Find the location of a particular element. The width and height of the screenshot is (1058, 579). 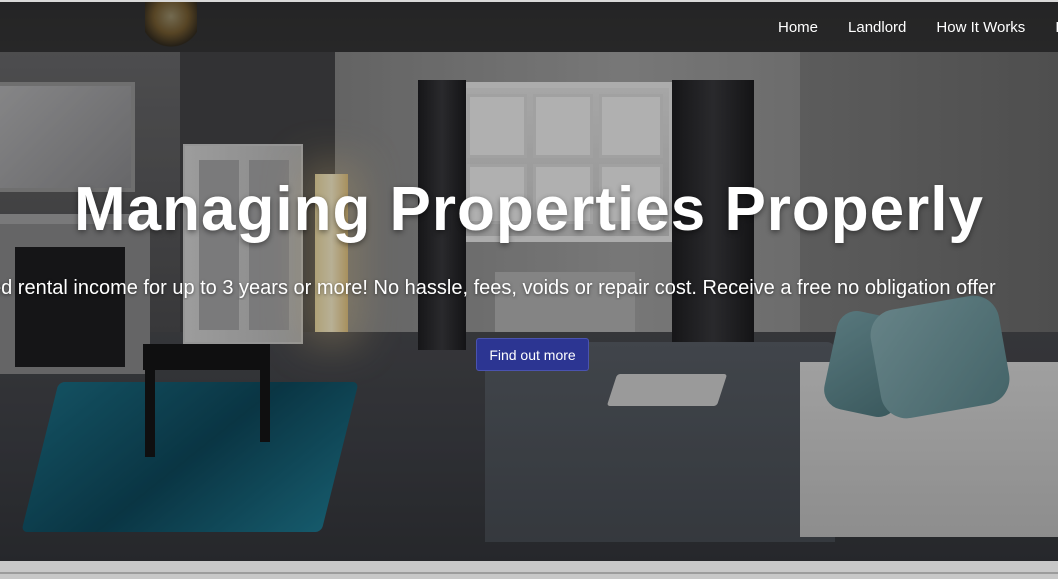

footer-strip is located at coordinates (529, 570).